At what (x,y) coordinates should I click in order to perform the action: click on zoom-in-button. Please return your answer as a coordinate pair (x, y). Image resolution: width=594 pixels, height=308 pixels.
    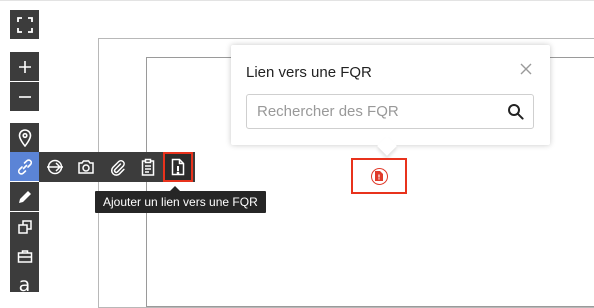
    Looking at the image, I should click on (24, 66).